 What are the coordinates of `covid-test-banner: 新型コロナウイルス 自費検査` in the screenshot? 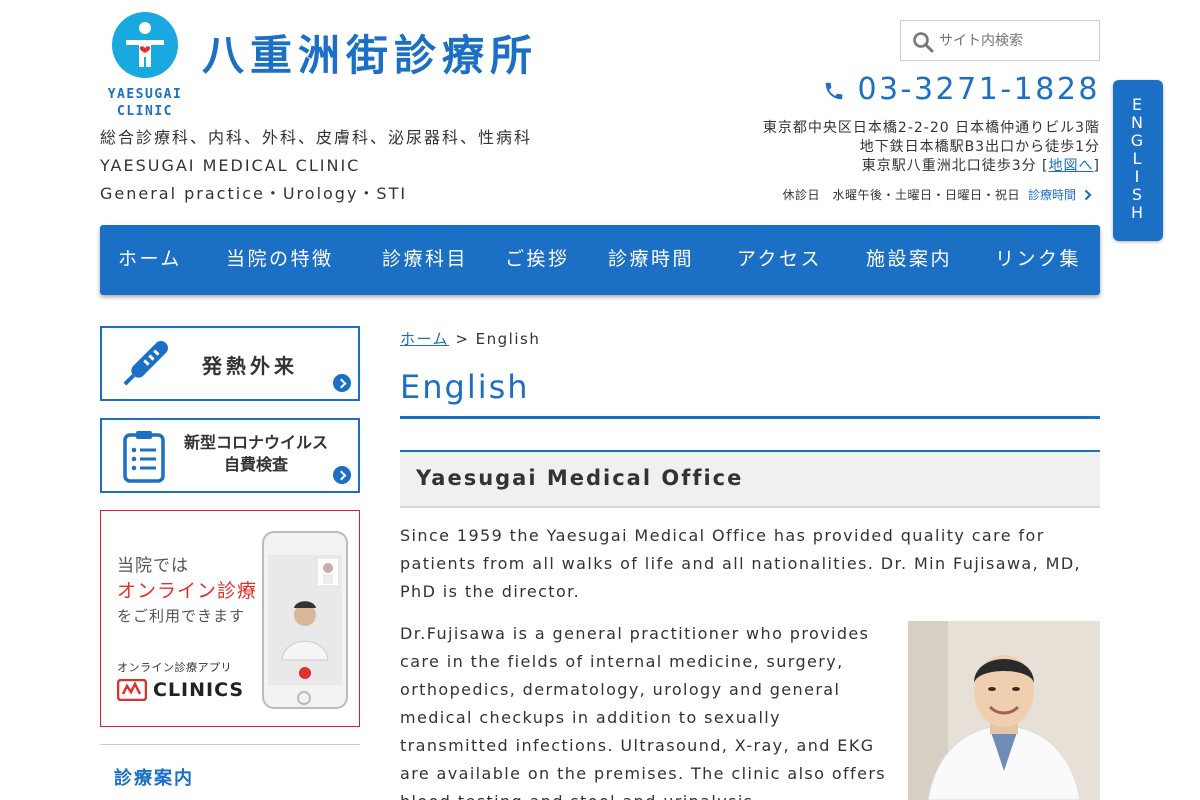 It's located at (230, 455).